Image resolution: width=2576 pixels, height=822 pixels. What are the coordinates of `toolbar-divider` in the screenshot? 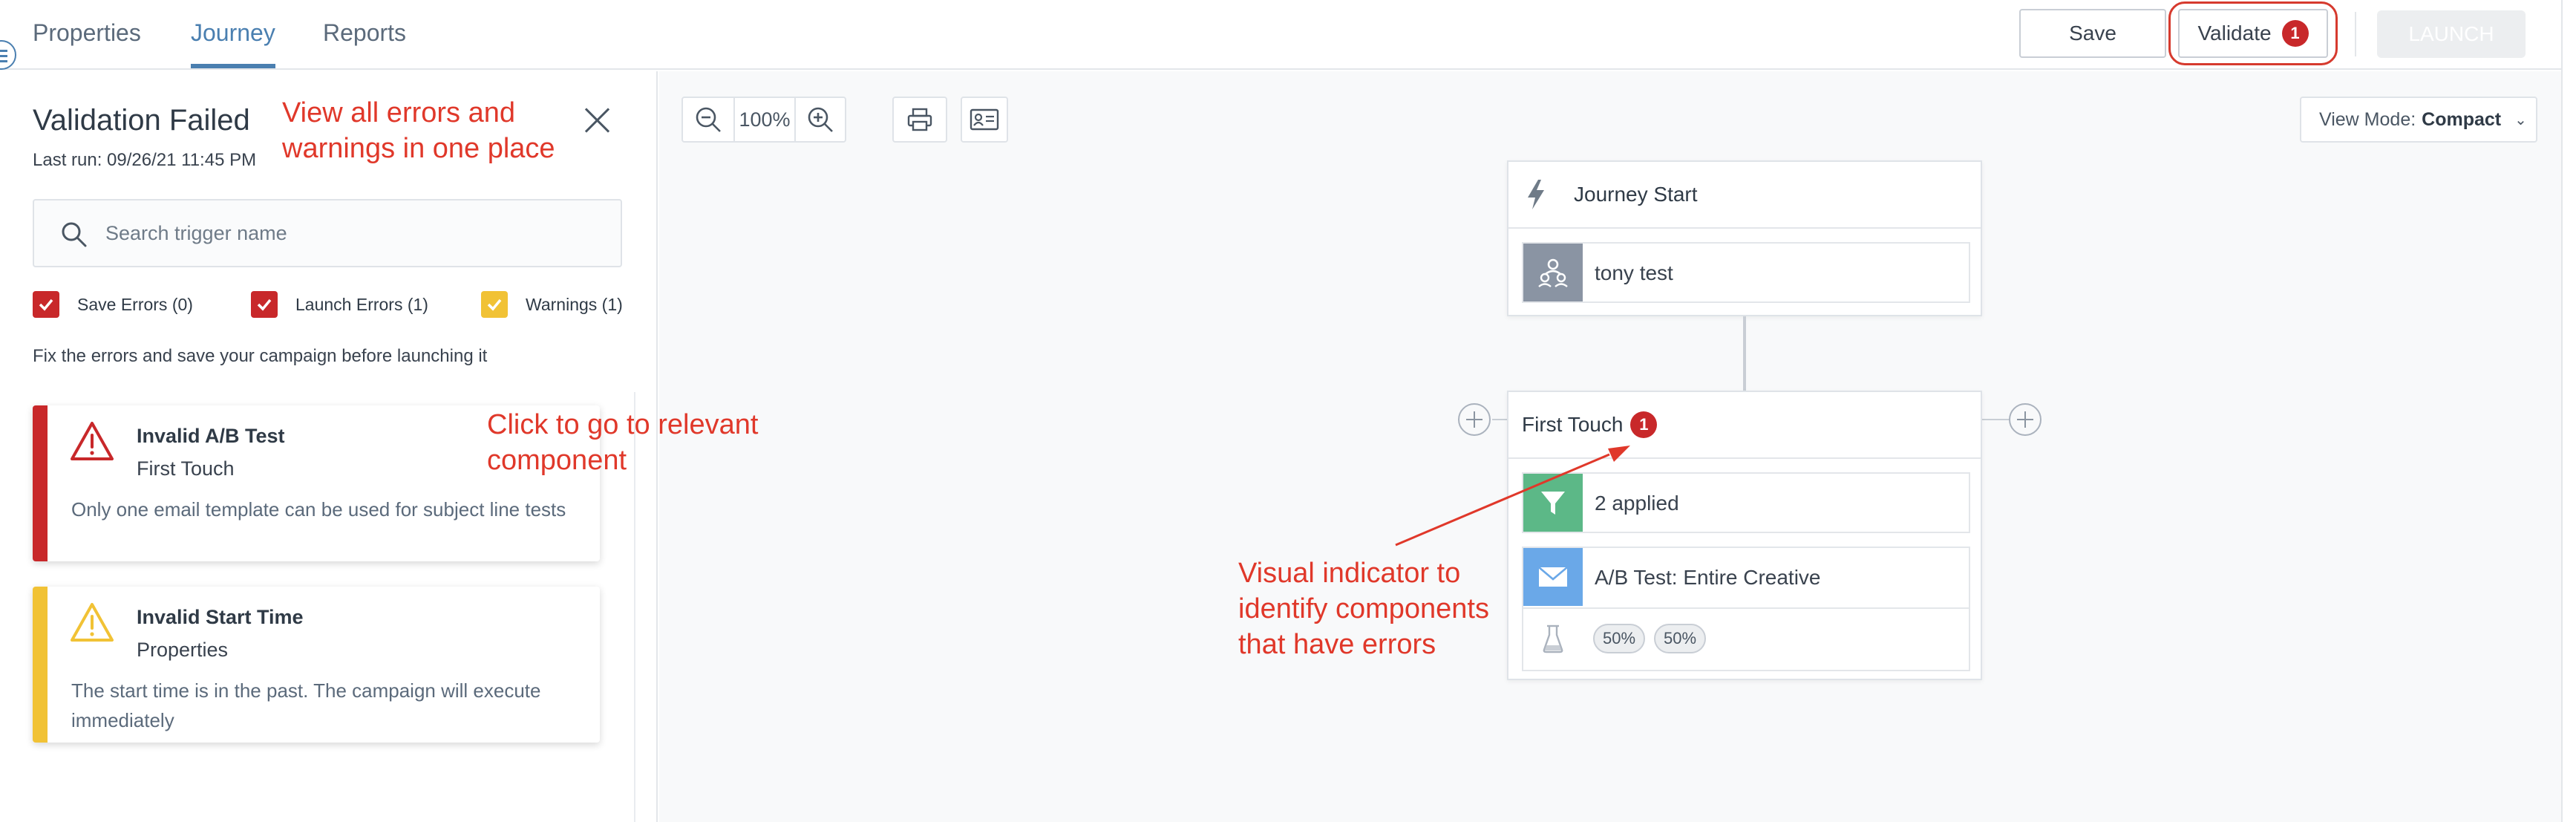 It's located at (2355, 34).